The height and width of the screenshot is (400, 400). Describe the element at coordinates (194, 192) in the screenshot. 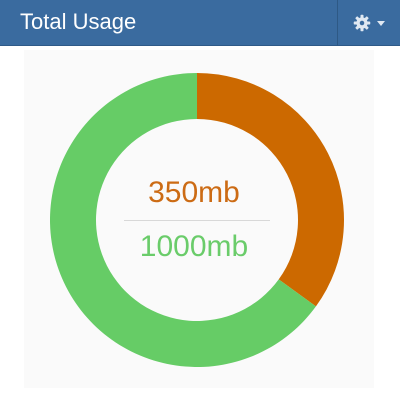

I see `used-amount: 350mb` at that location.